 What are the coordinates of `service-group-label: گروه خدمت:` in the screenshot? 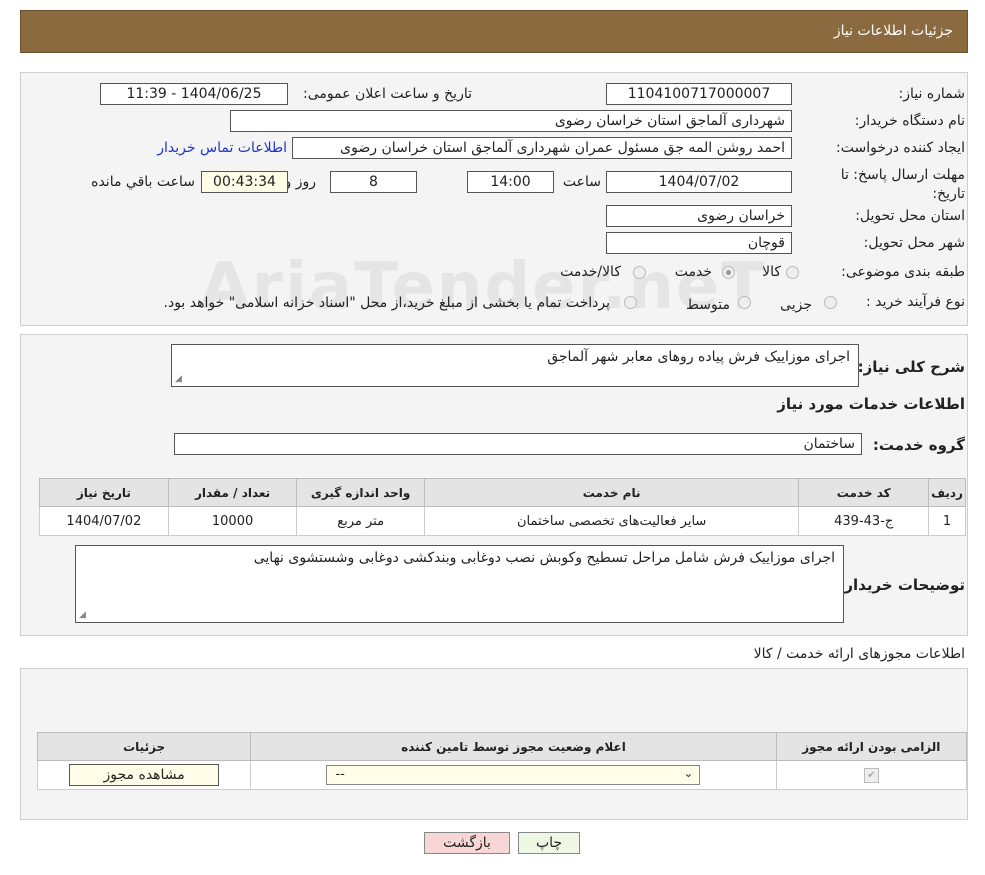 It's located at (918, 445).